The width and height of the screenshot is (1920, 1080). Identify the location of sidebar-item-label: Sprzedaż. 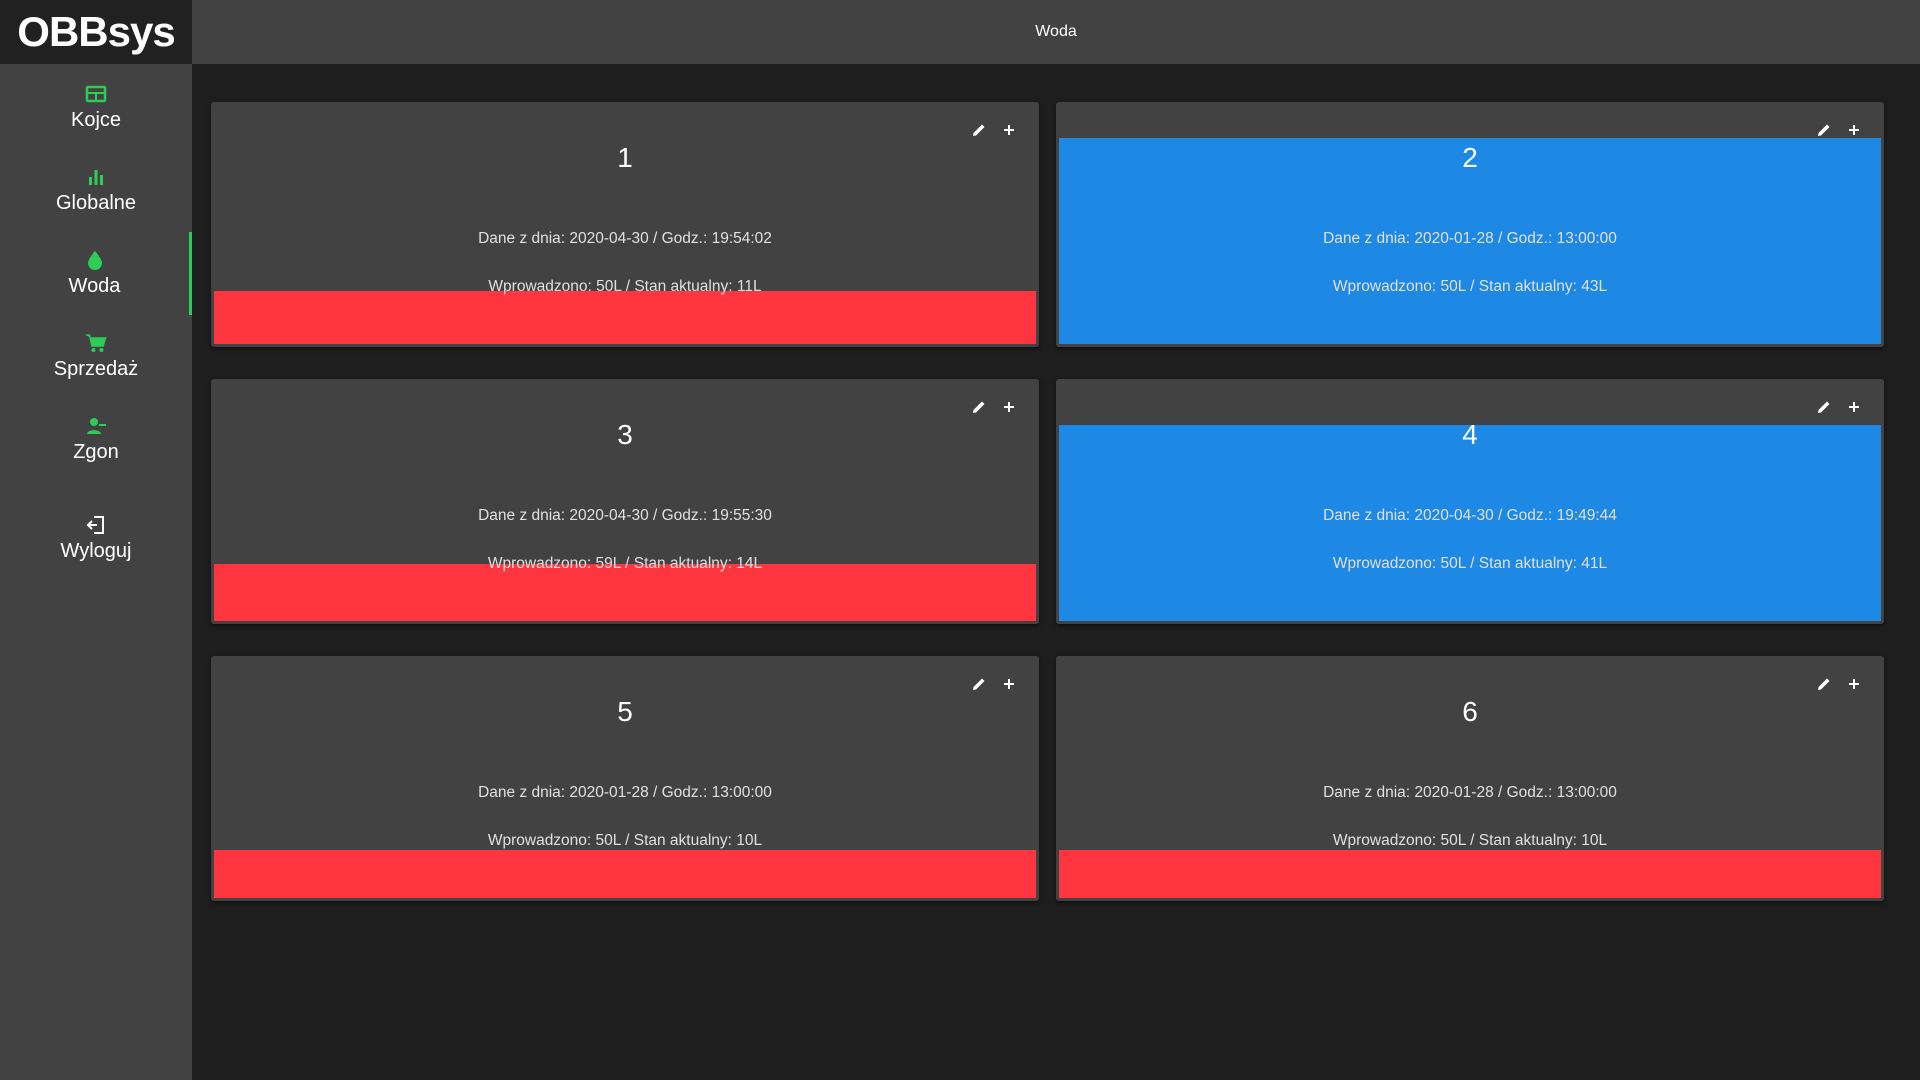
(96, 369).